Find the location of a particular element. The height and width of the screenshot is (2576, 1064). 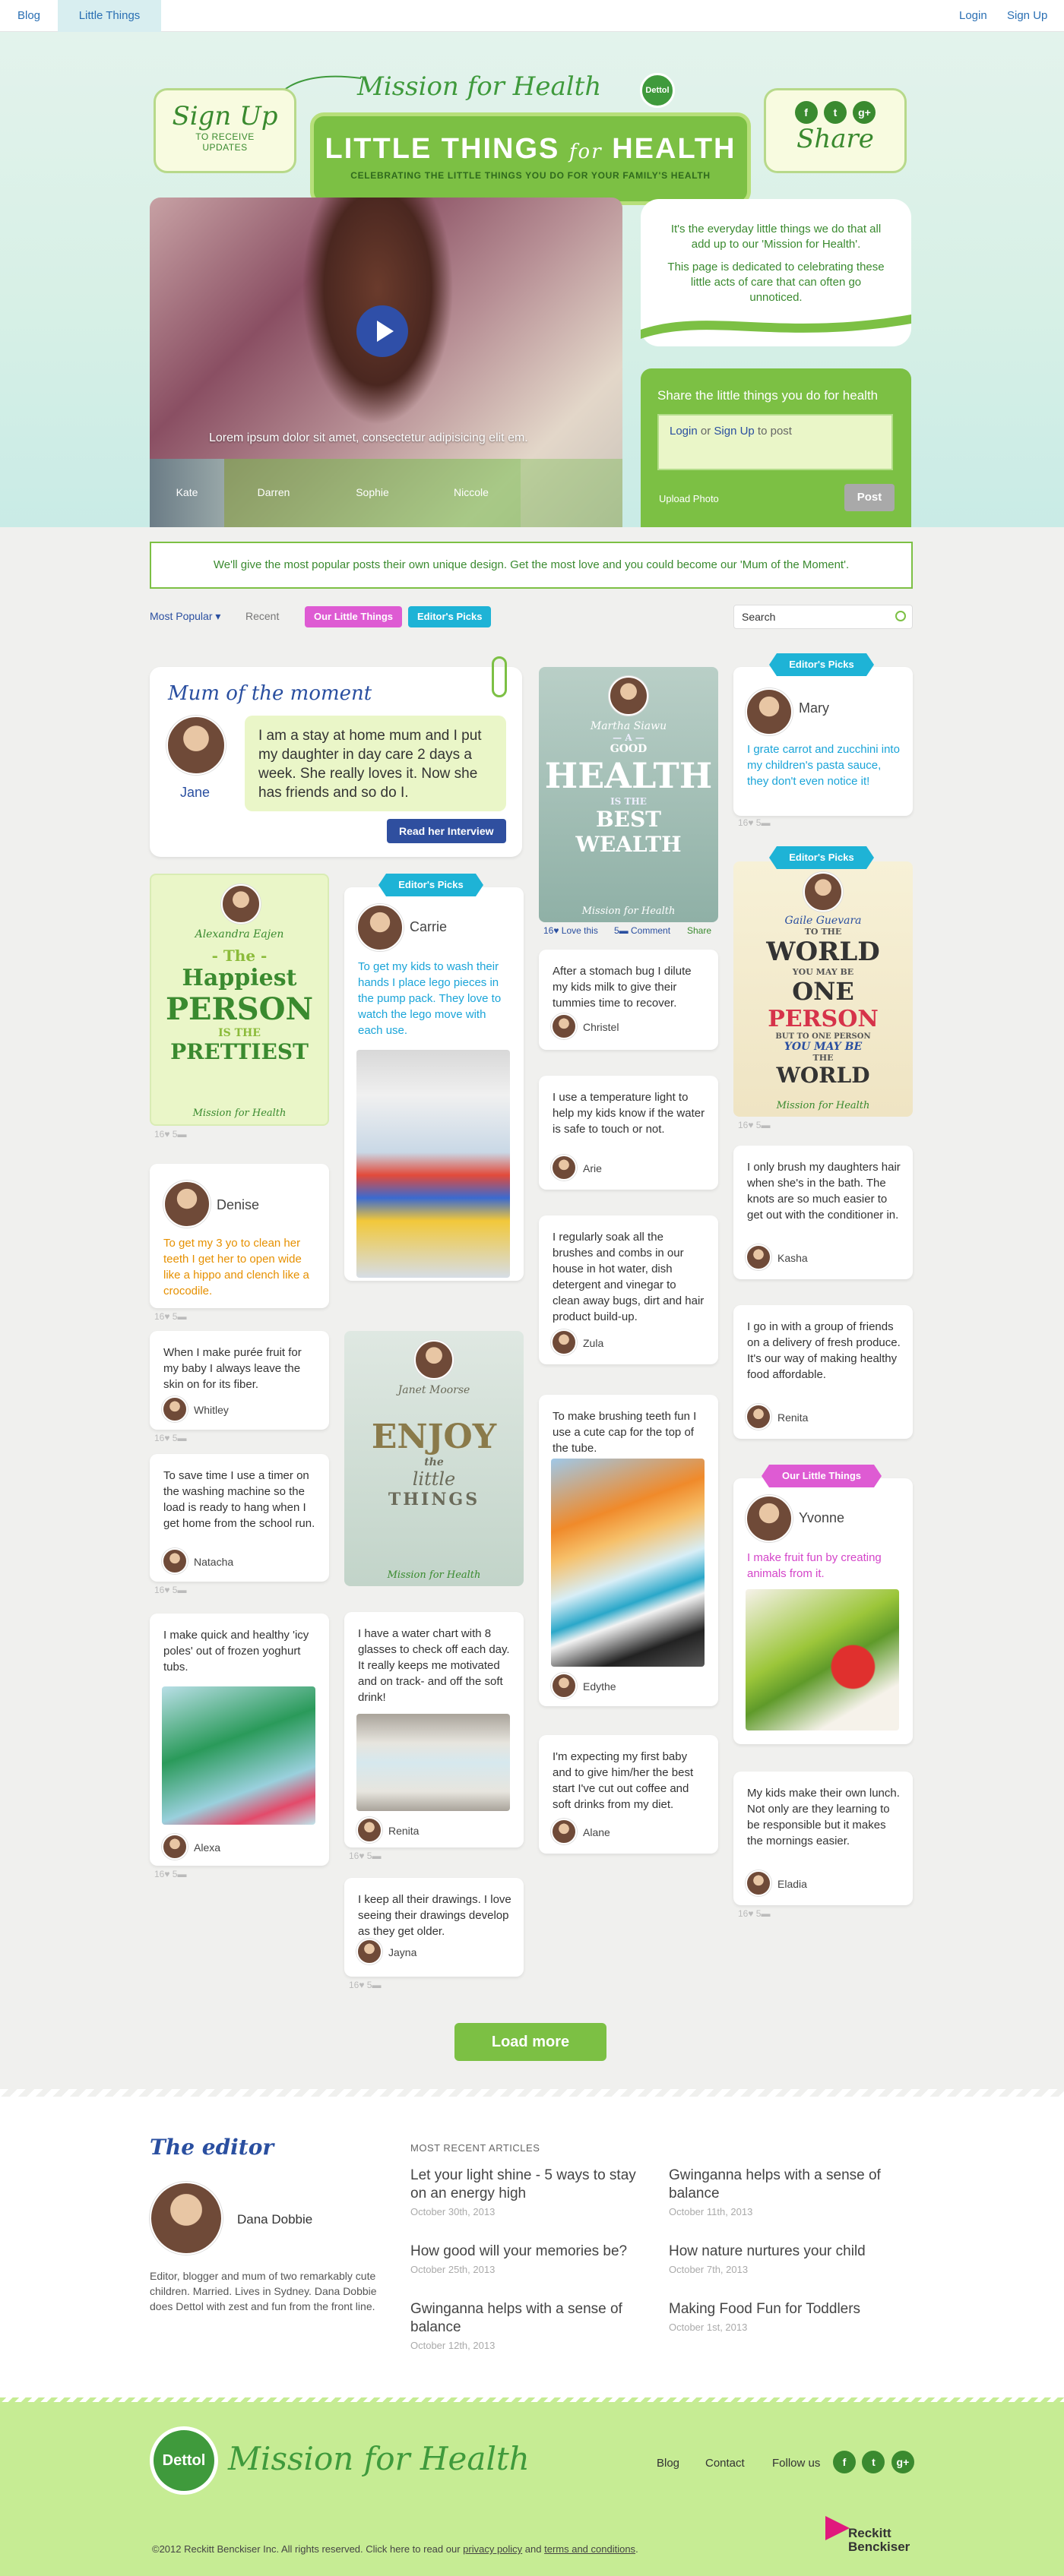

poster-footer: Mission for Health is located at coordinates (240, 1113).